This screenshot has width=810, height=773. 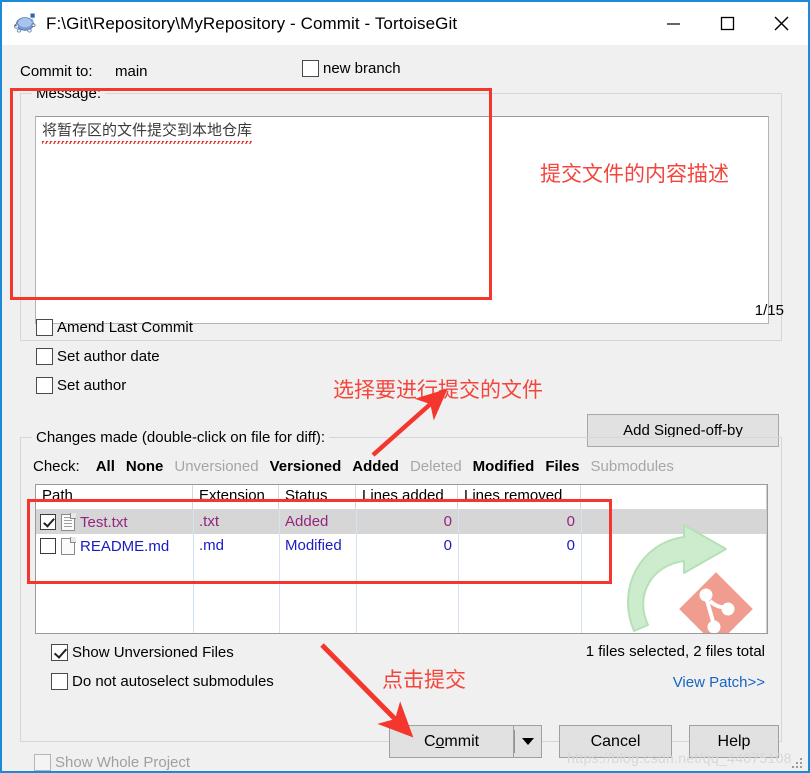 I want to click on commit-to-row: Commit to: main new branch, so click(x=400, y=72).